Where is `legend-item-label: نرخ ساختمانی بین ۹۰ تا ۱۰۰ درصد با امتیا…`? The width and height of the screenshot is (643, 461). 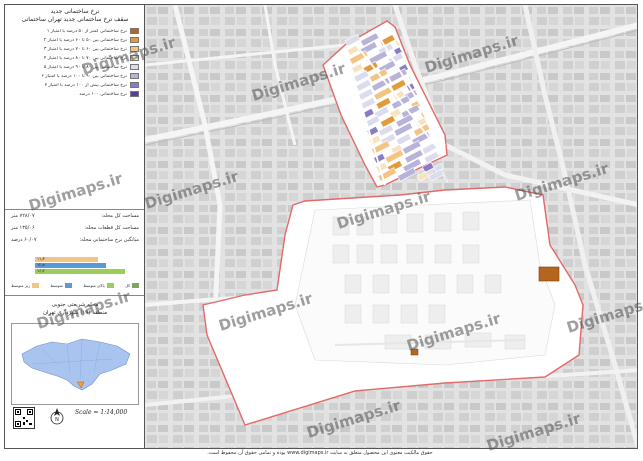
legend-item-label: نرخ ساختمانی بین ۹۰ تا ۱۰۰ درصد با امتیا… is located at coordinates (84, 76).